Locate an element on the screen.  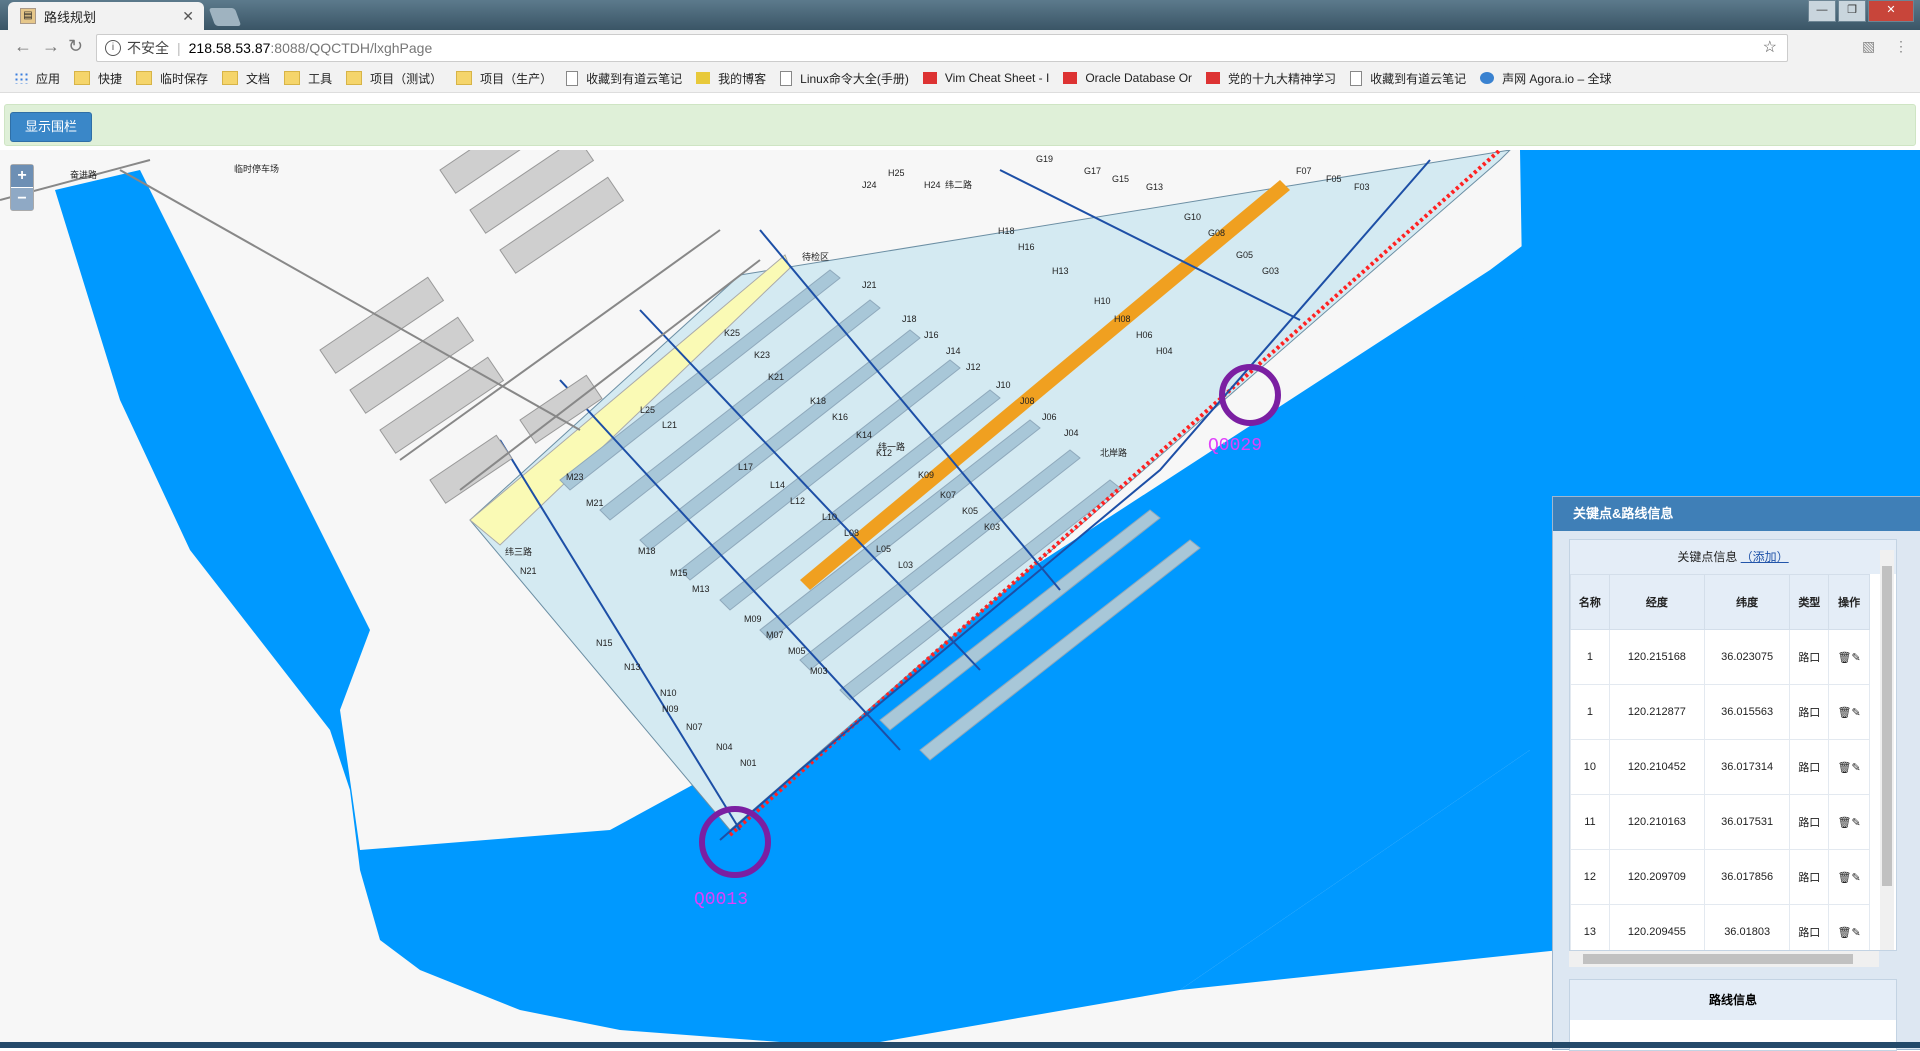
maximize-icon: ❐ is located at coordinates (1852, 11).